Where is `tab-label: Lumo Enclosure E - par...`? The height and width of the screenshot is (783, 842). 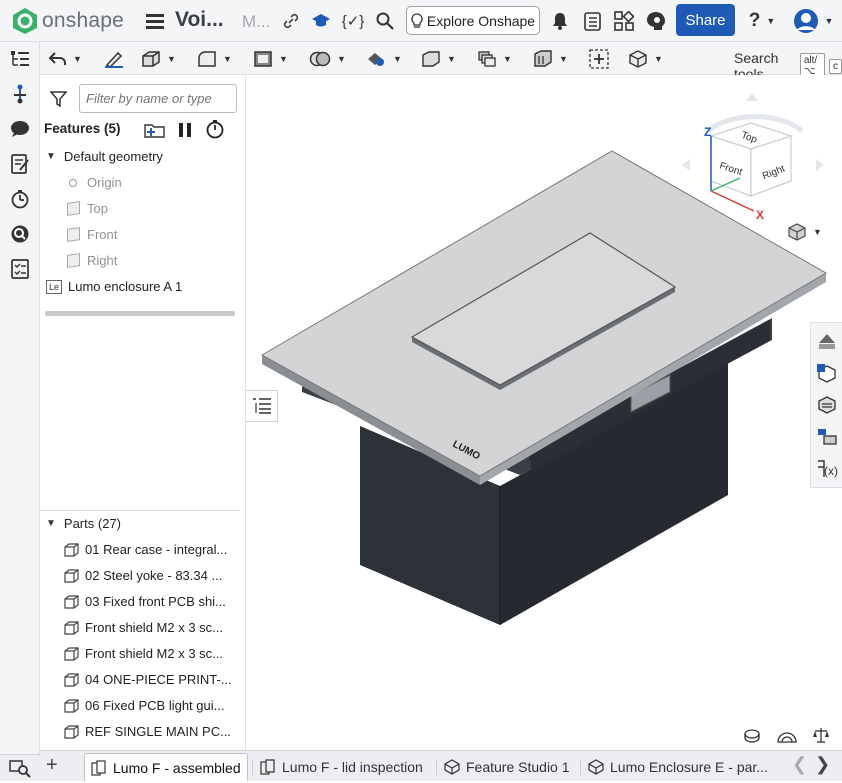
tab-label: Lumo Enclosure E - par... is located at coordinates (689, 767).